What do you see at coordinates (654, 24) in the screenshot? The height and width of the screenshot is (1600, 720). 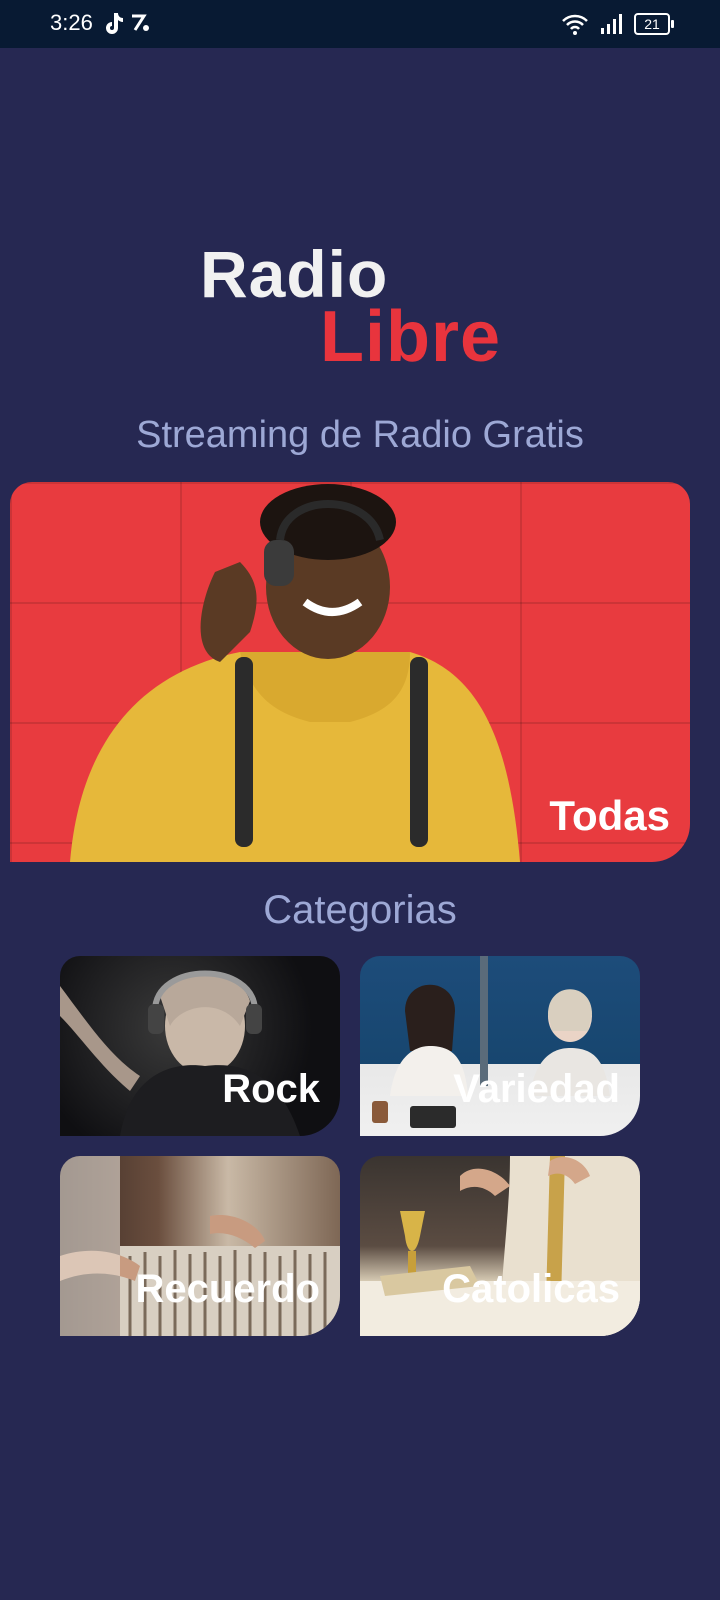 I see `battery-icon: 21` at bounding box center [654, 24].